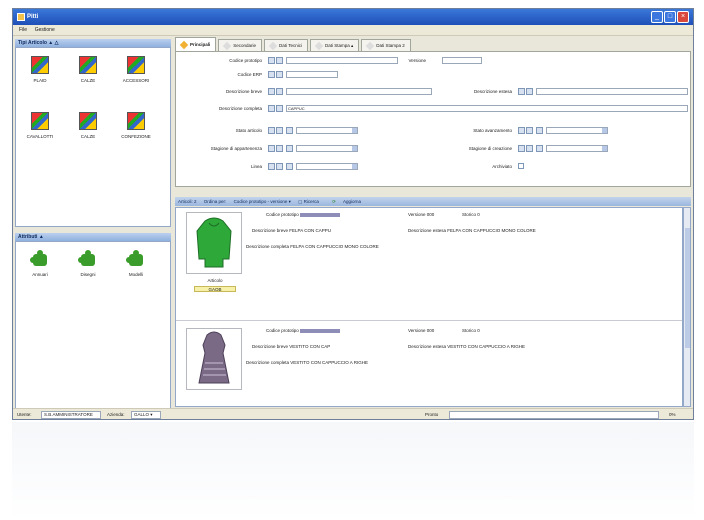 The width and height of the screenshot is (704, 520). I want to click on stagione-appartenenza-label: Stagione di appartenenza, so click(236, 148).